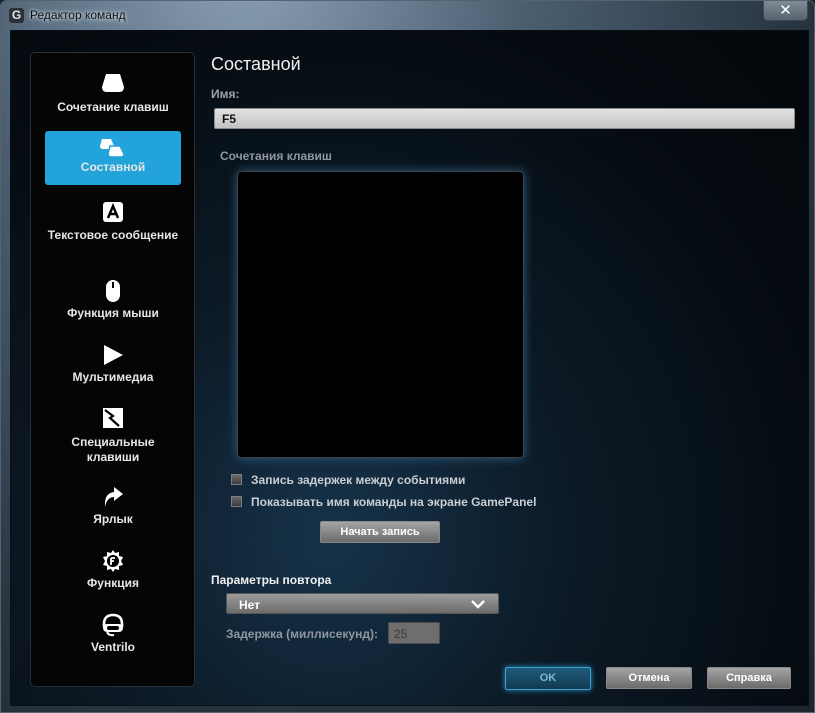  I want to click on sidebar-item-text-message: Текстовое сообщение, so click(113, 231).